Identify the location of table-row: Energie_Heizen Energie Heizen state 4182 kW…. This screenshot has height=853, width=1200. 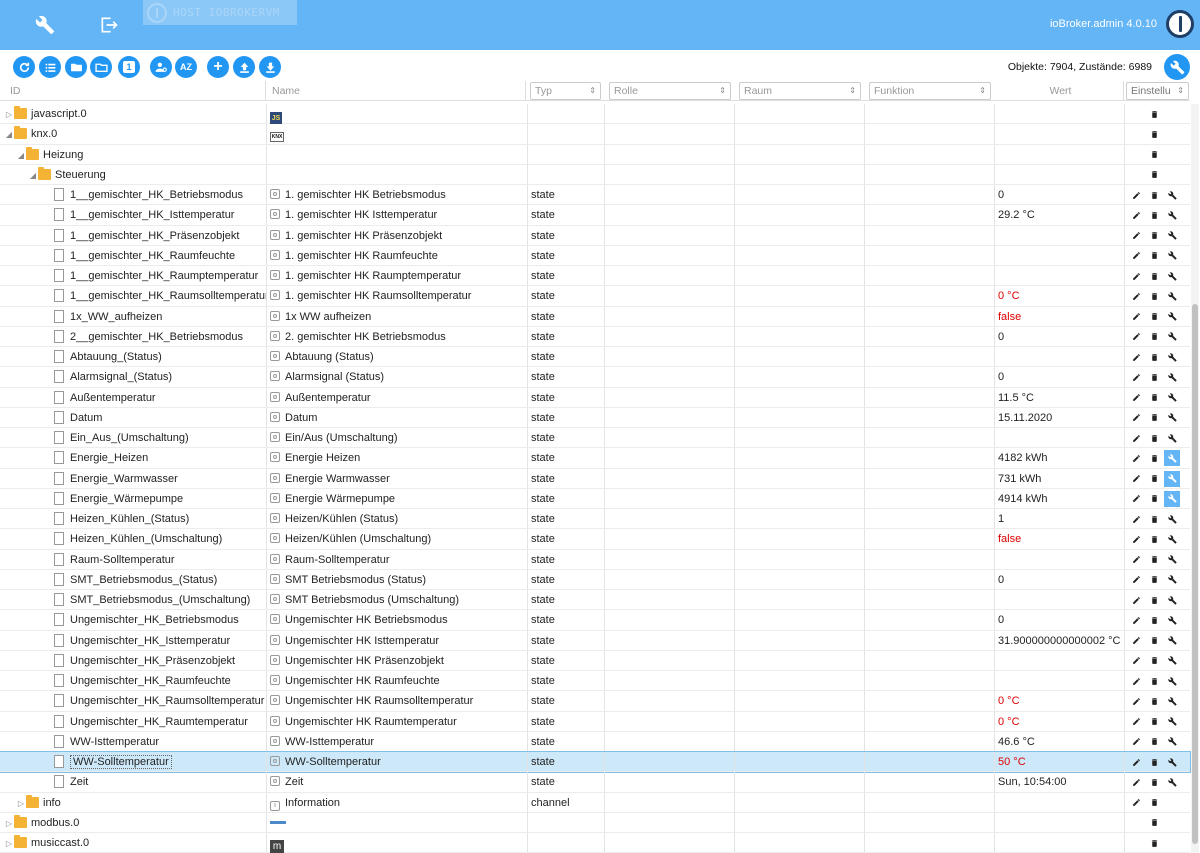
(595, 458).